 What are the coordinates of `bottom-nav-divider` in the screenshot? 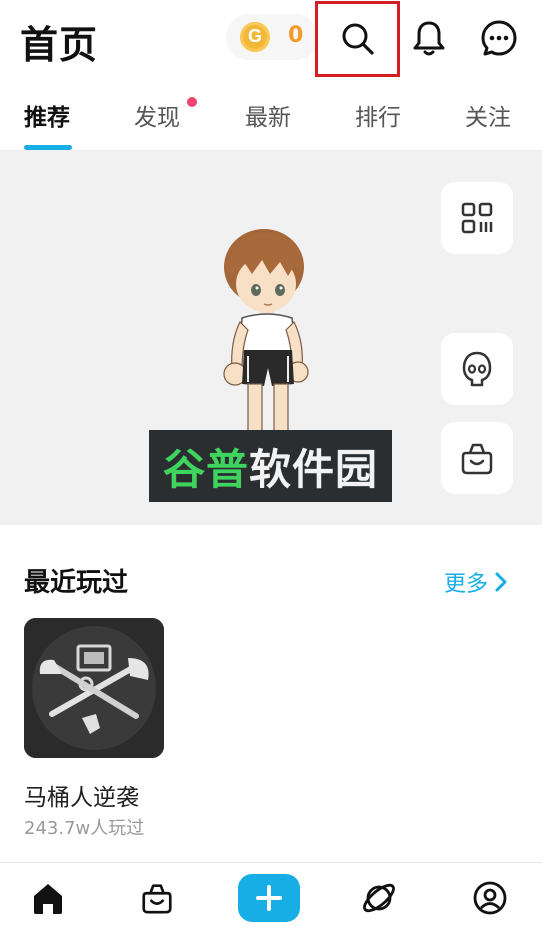 It's located at (271, 862).